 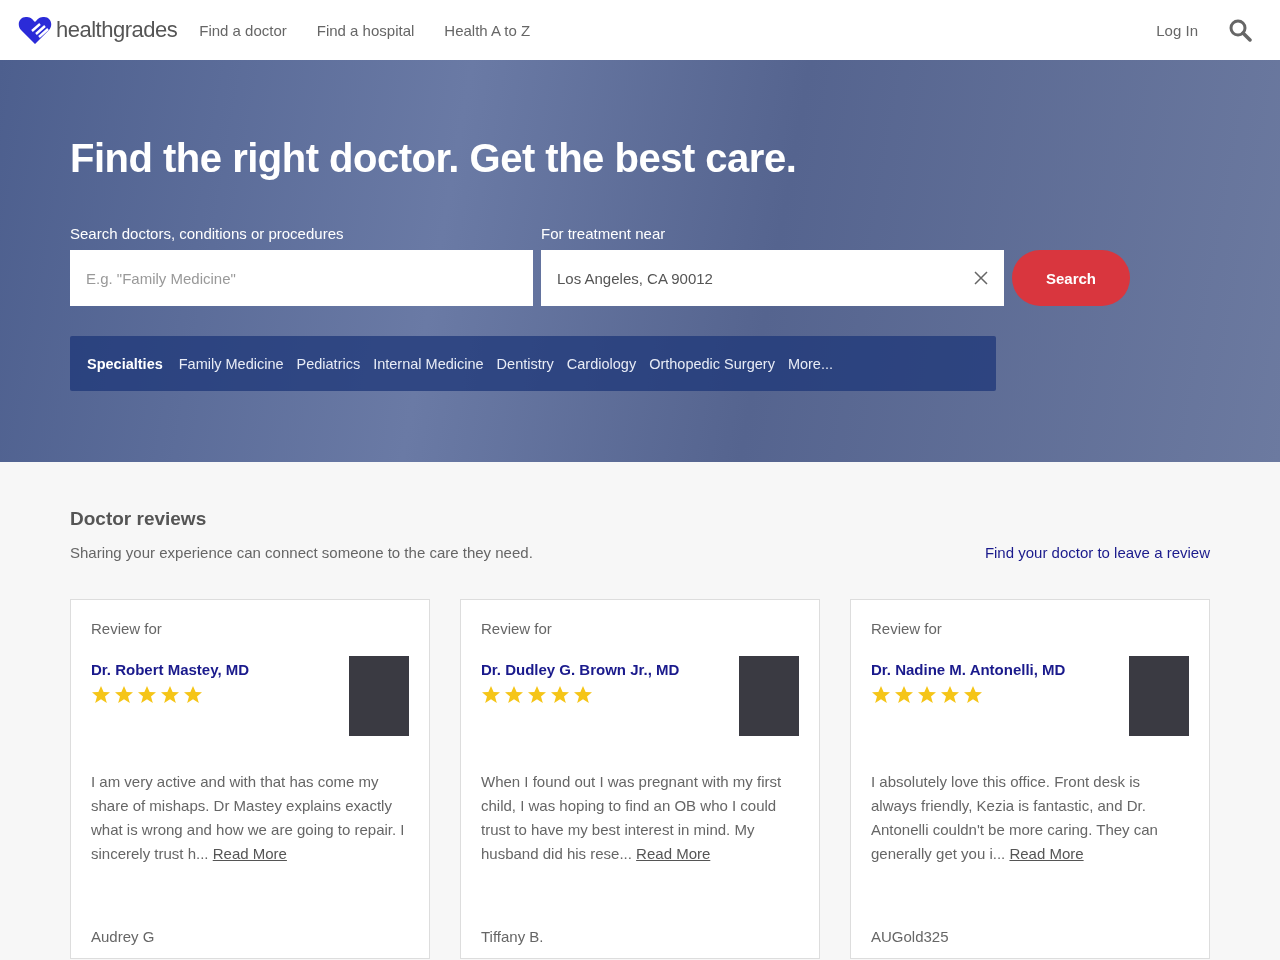 What do you see at coordinates (580, 669) in the screenshot?
I see `doctor-name-link: Dr. Dudley G. Brown Jr., MD` at bounding box center [580, 669].